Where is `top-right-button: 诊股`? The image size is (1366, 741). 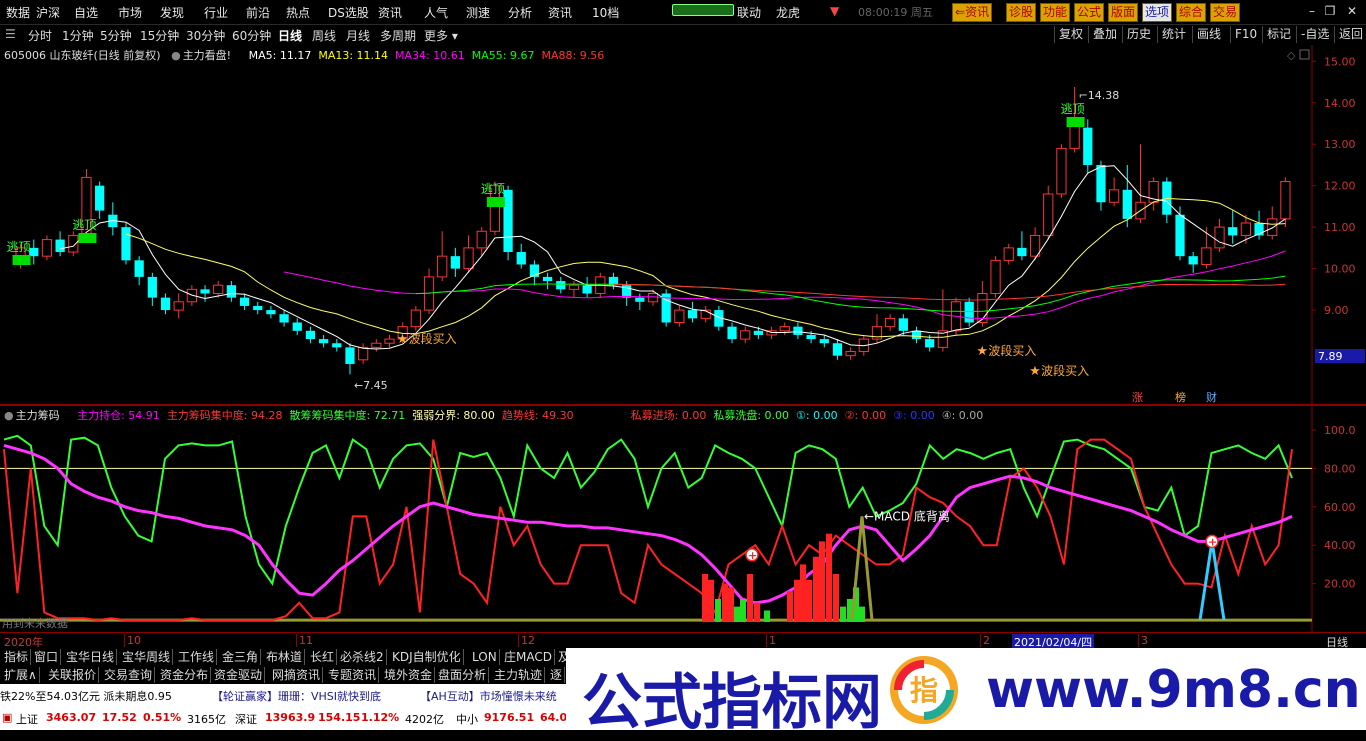
top-right-button: 诊股 is located at coordinates (1021, 12).